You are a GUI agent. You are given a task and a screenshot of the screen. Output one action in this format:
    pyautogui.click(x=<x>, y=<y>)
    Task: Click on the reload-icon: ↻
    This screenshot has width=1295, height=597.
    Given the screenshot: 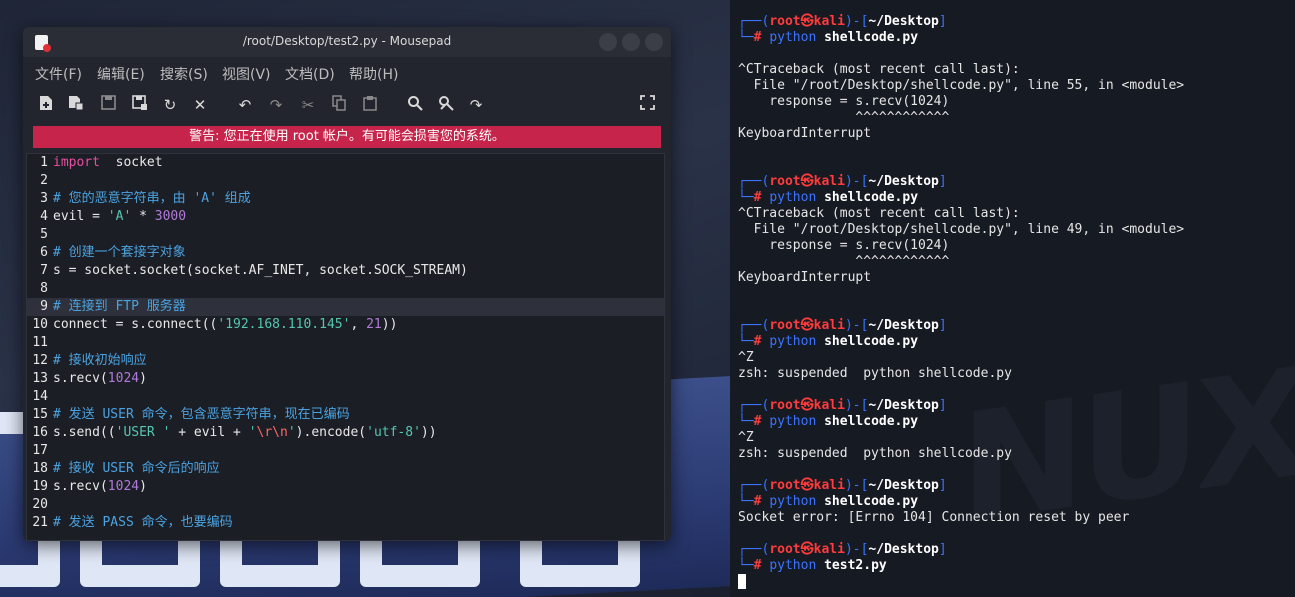 What is the action you would take?
    pyautogui.click(x=170, y=105)
    